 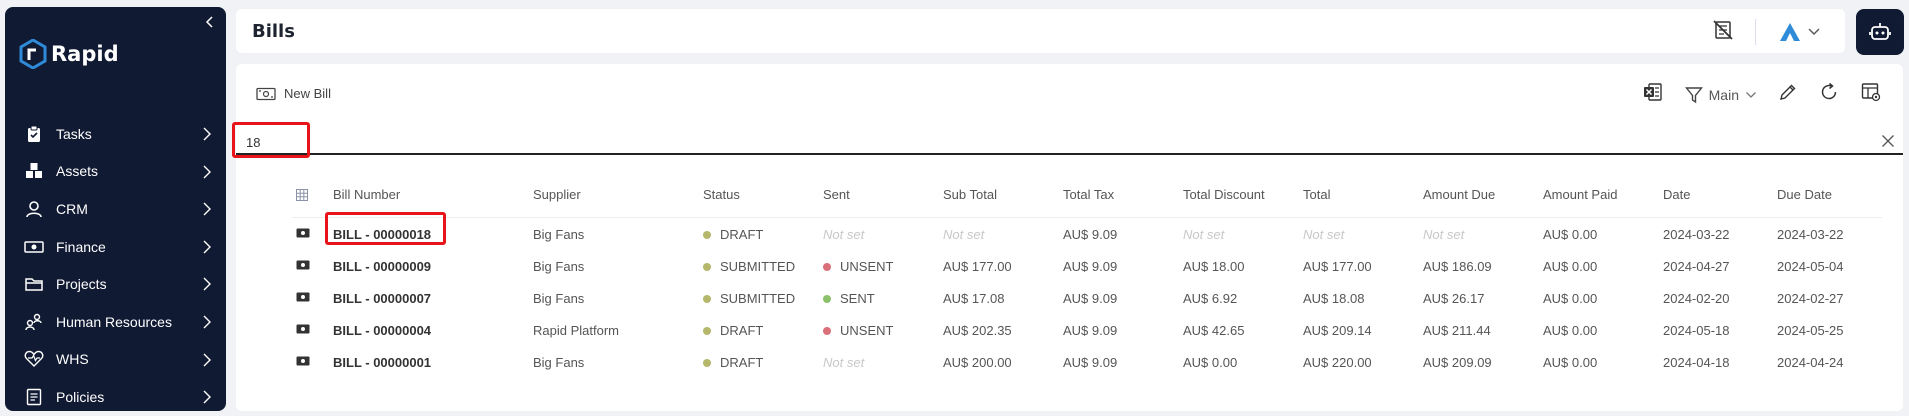 What do you see at coordinates (34, 284) in the screenshot?
I see `folder-icon` at bounding box center [34, 284].